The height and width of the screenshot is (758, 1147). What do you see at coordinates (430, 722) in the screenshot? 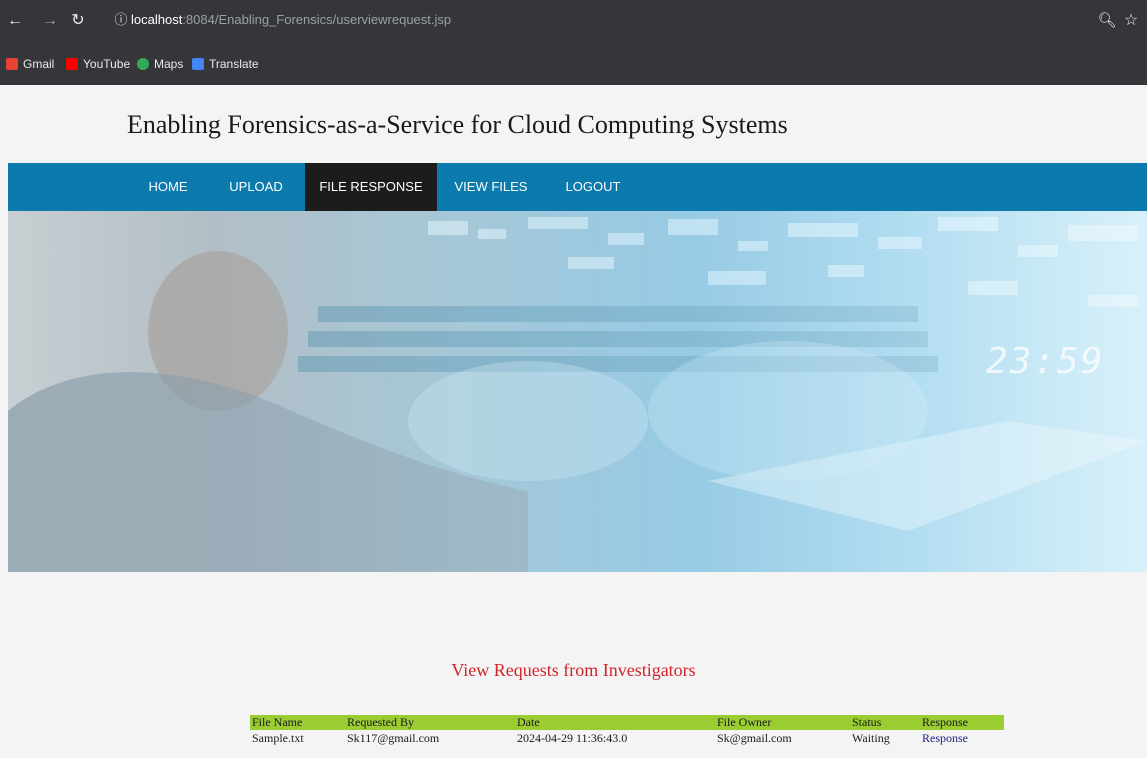
I see `column-header: Requested By` at bounding box center [430, 722].